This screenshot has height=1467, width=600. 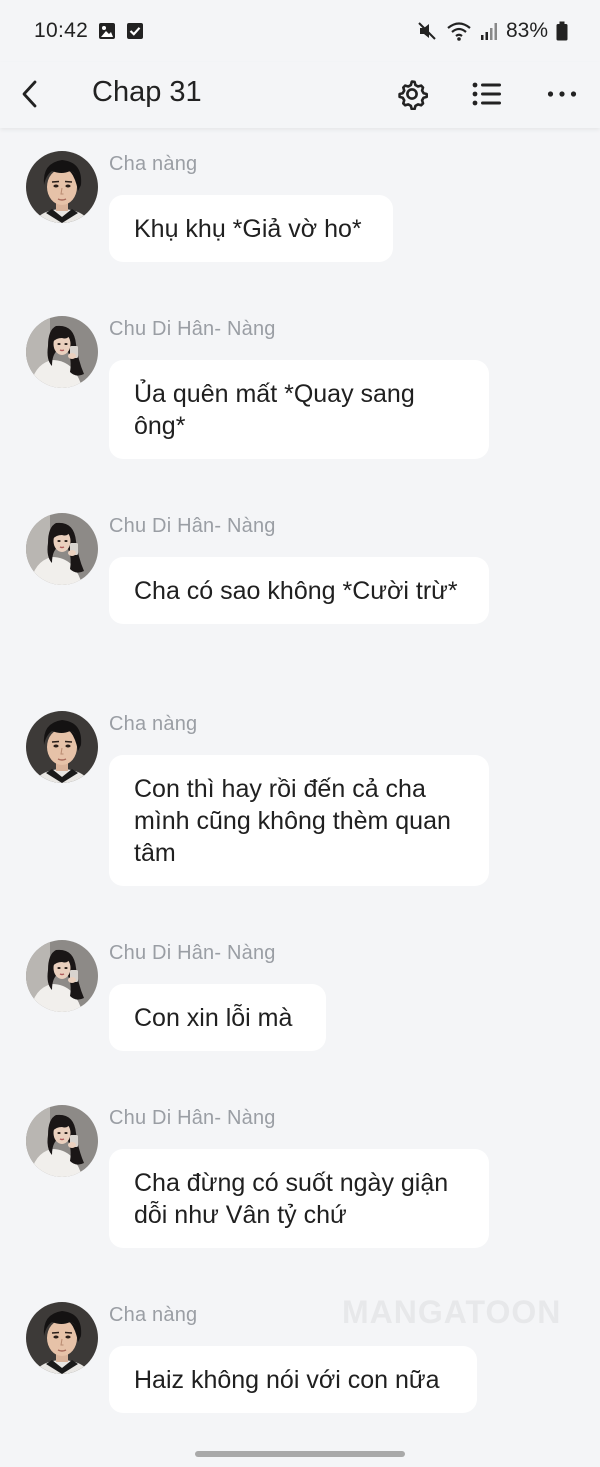 I want to click on message-bubble: Khụ khụ *Giả vờ ho*, so click(x=251, y=228).